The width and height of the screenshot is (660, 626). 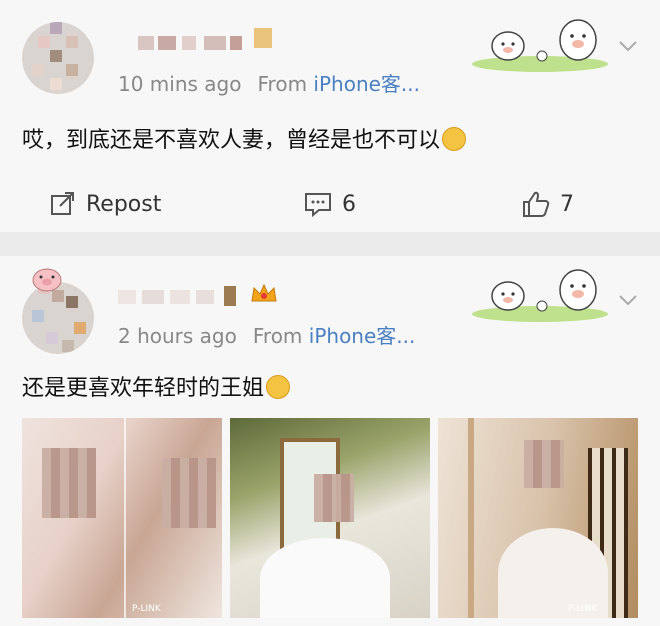 What do you see at coordinates (278, 387) in the screenshot?
I see `wink-emoji-icon` at bounding box center [278, 387].